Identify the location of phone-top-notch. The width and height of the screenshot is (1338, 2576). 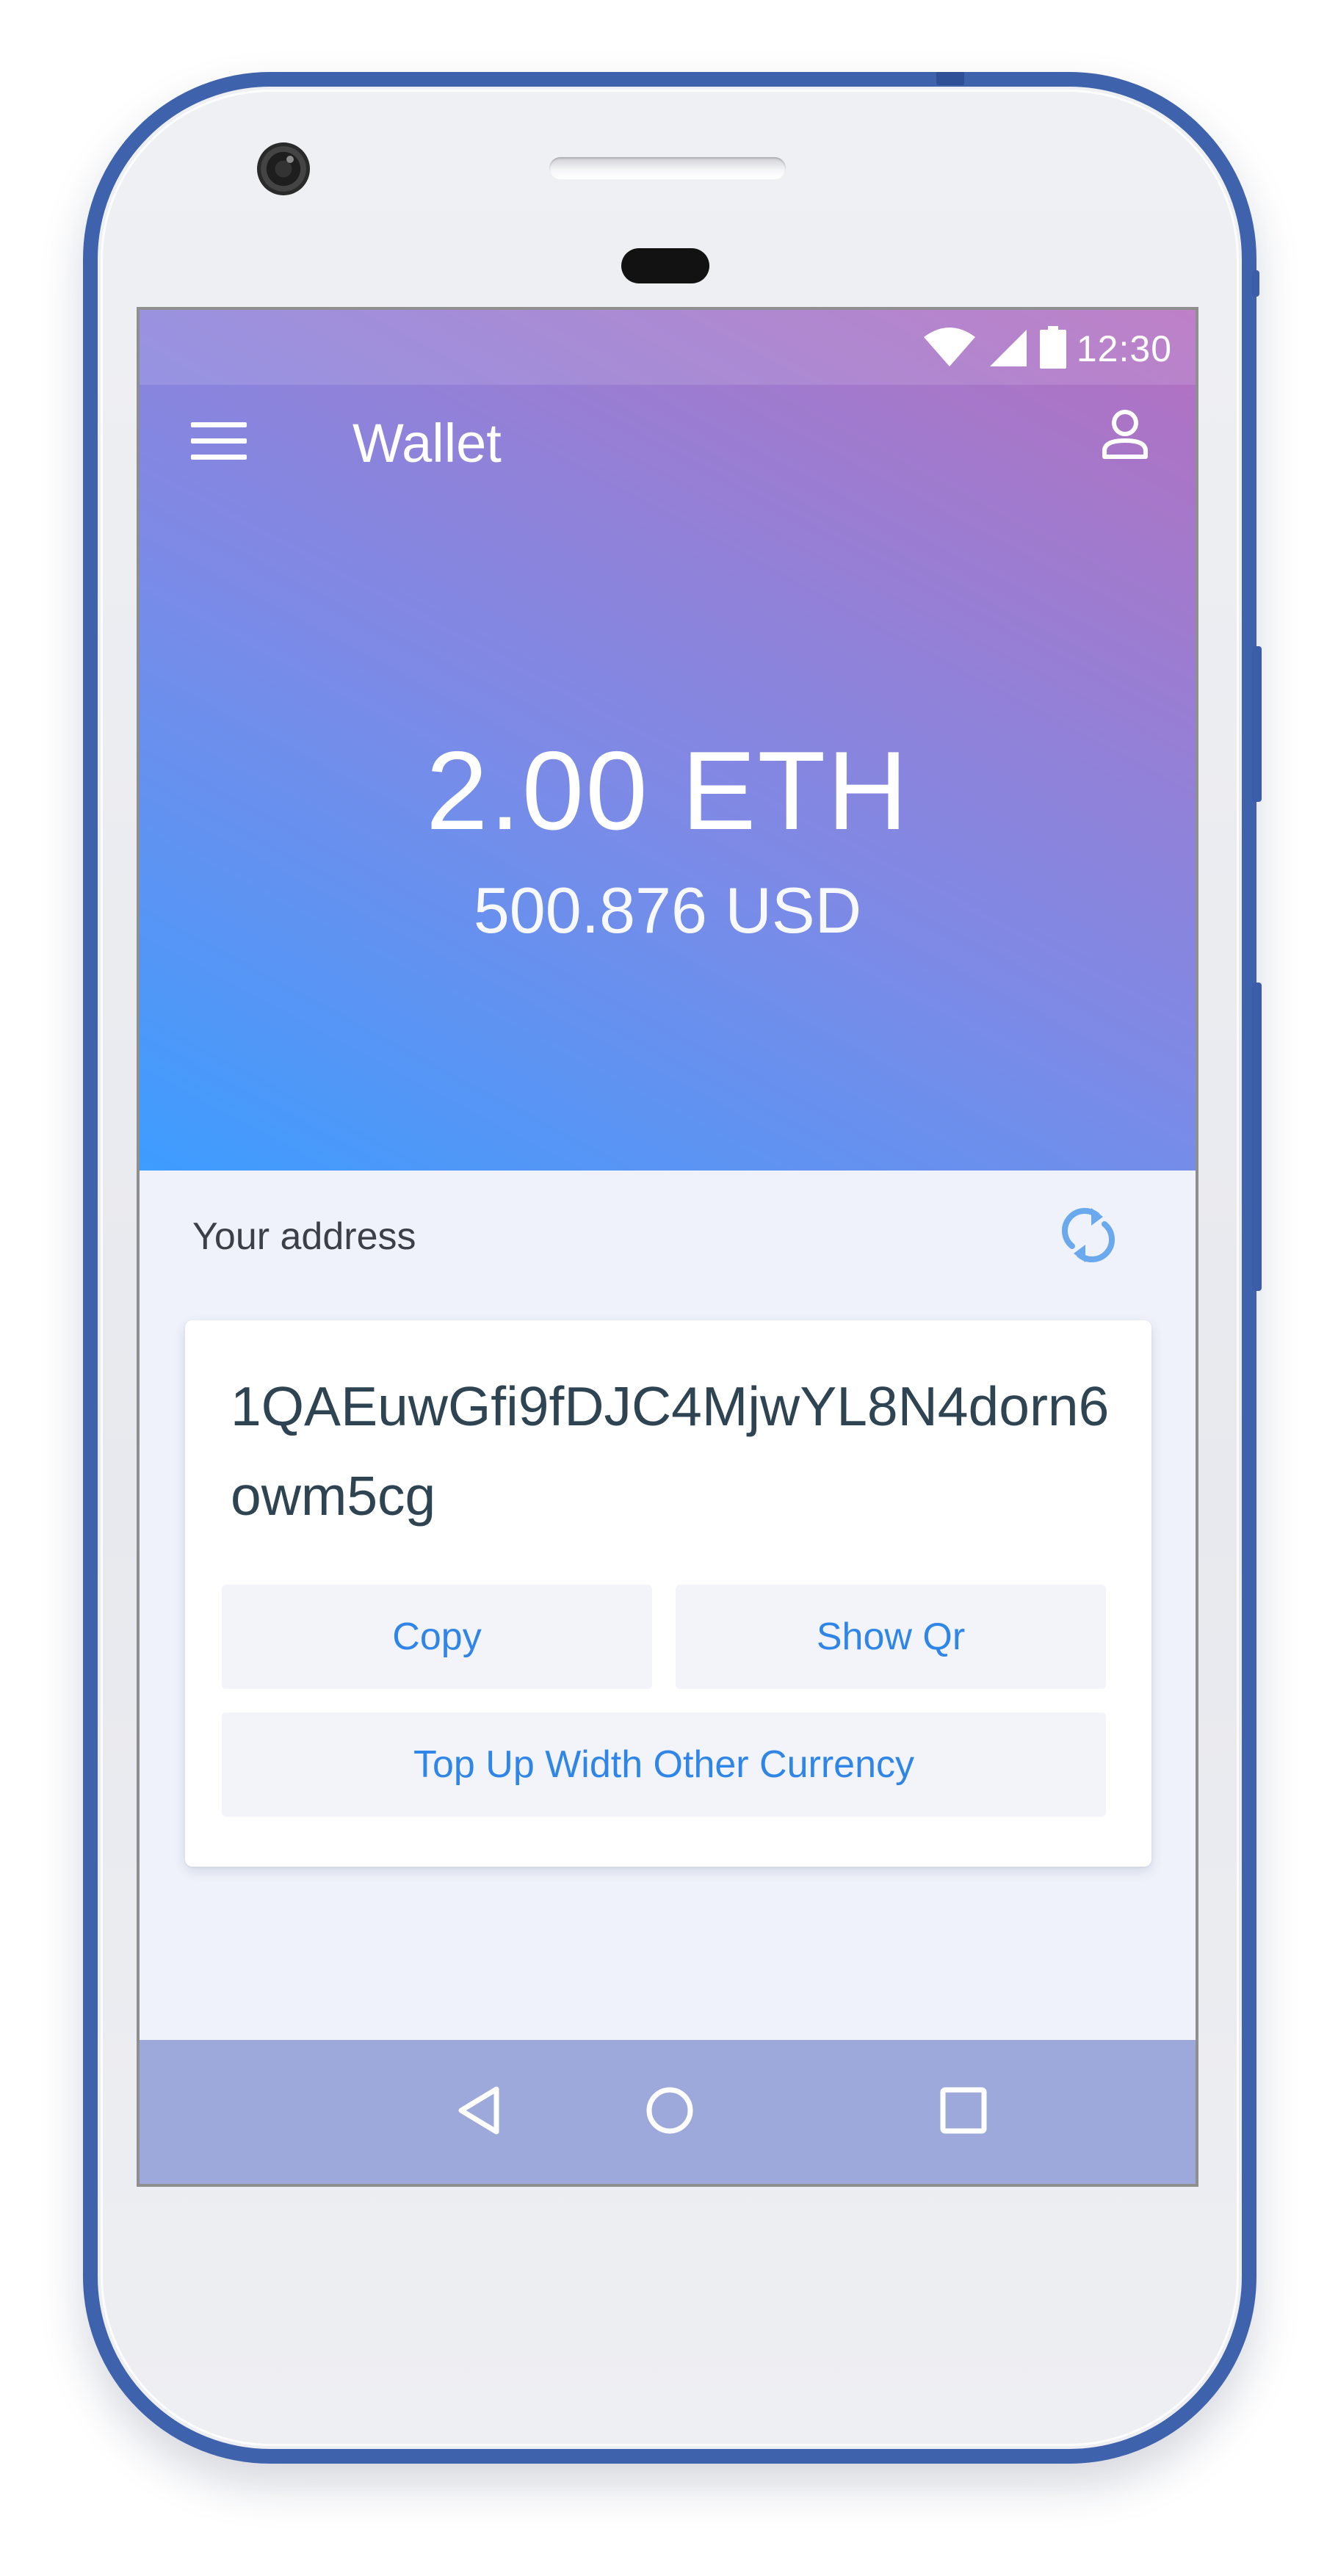
(950, 78).